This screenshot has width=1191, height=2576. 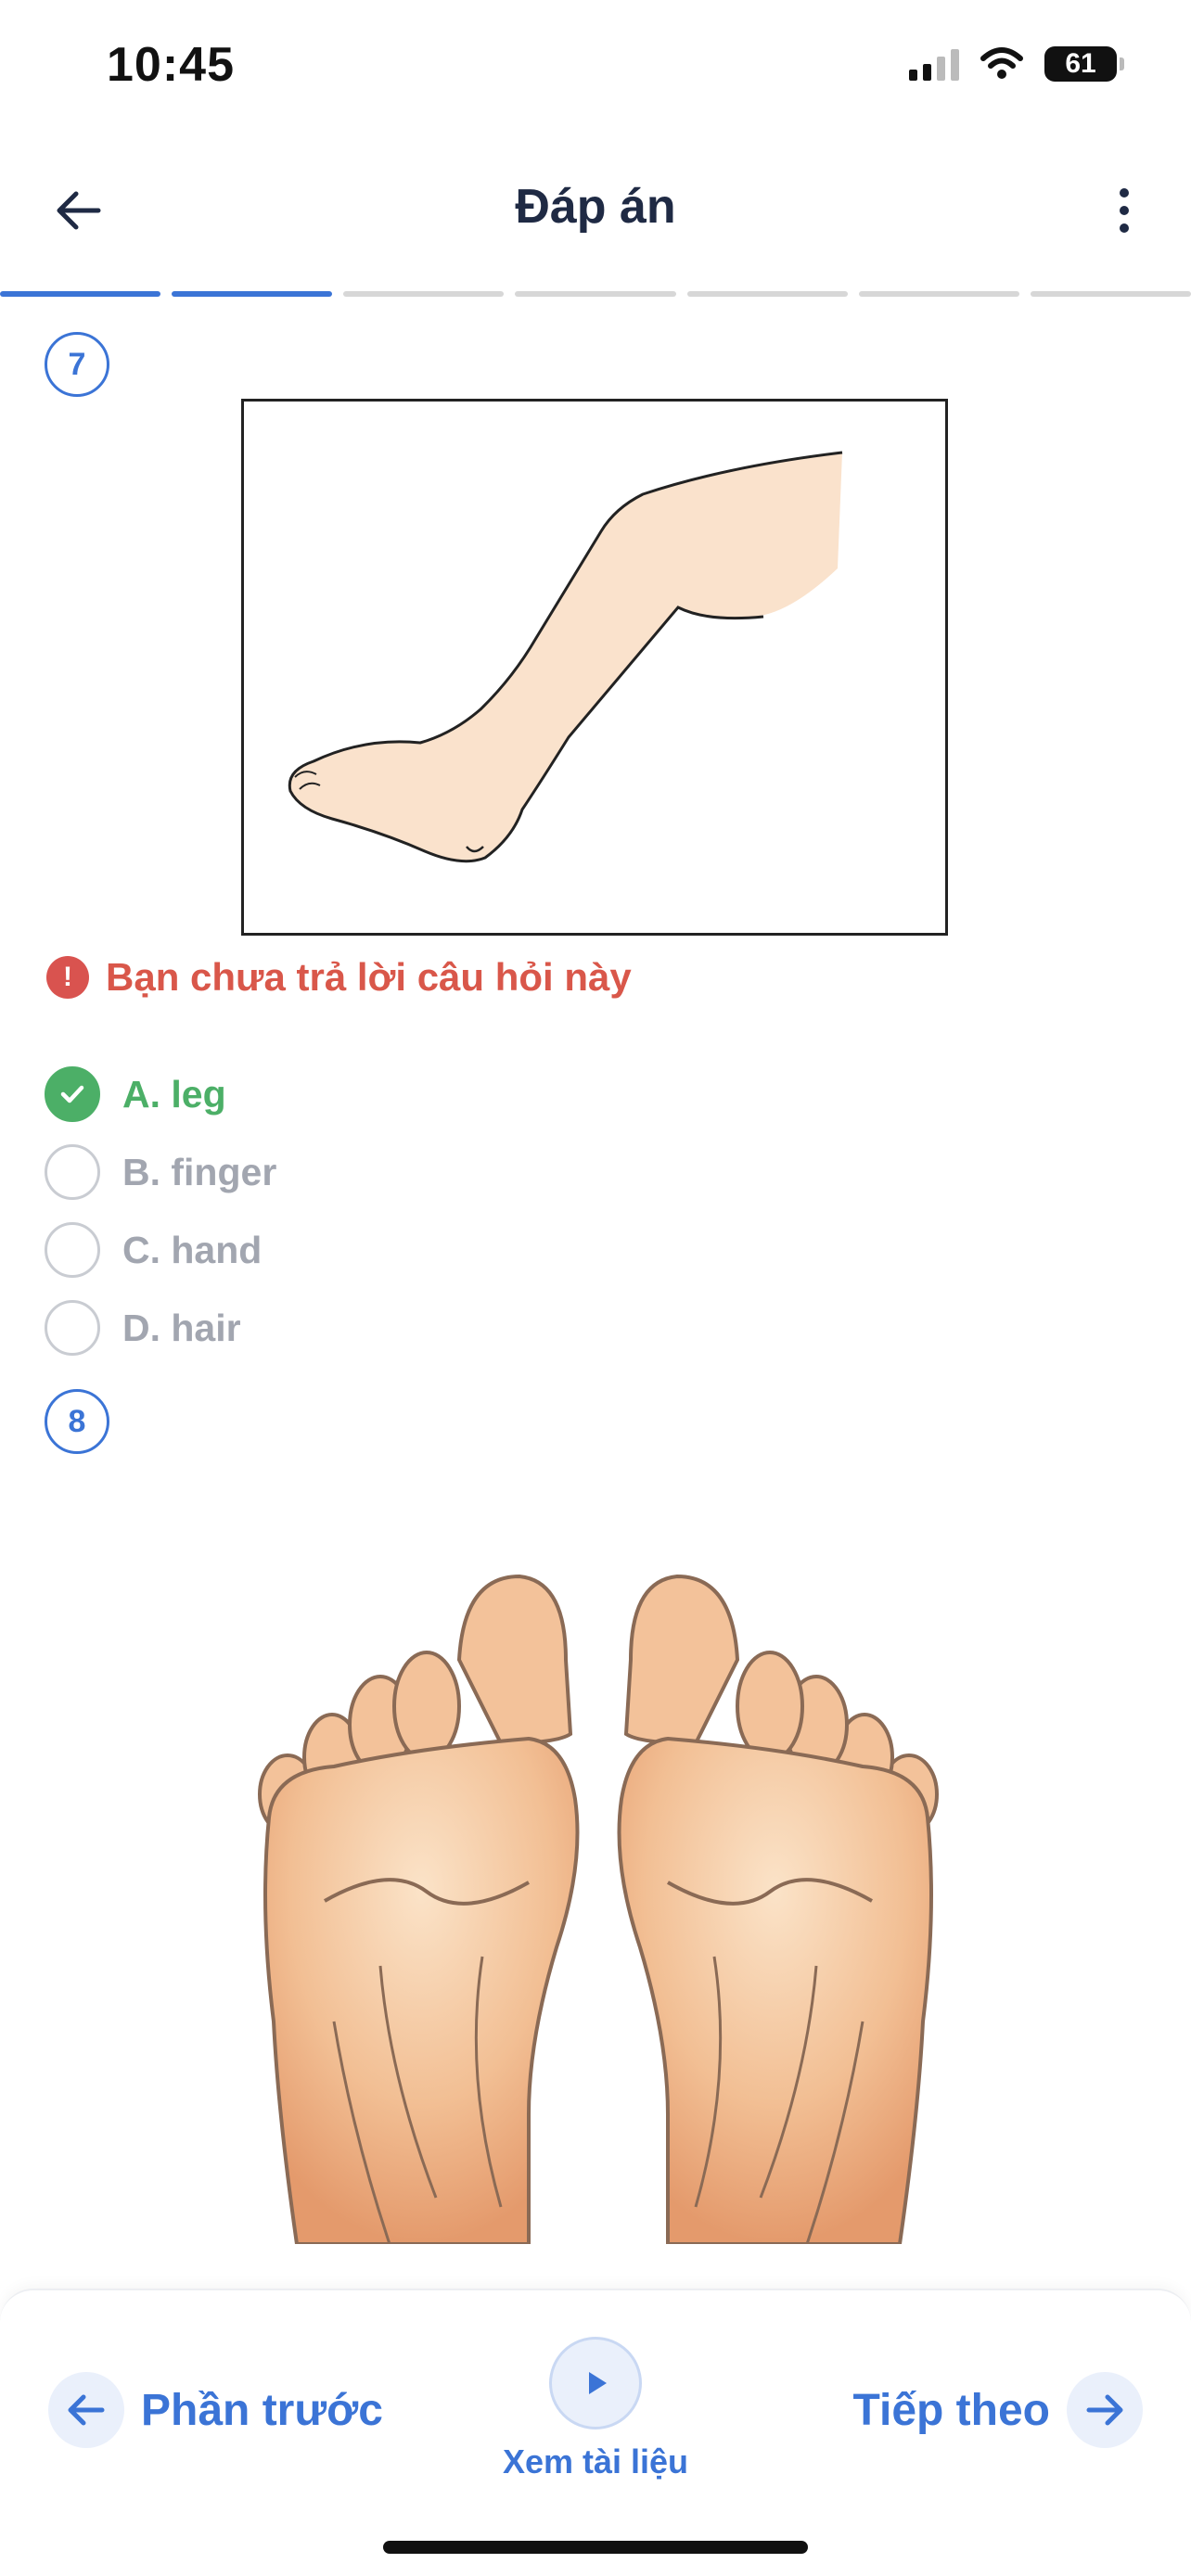 What do you see at coordinates (77, 364) in the screenshot?
I see `question-number-badge: 7` at bounding box center [77, 364].